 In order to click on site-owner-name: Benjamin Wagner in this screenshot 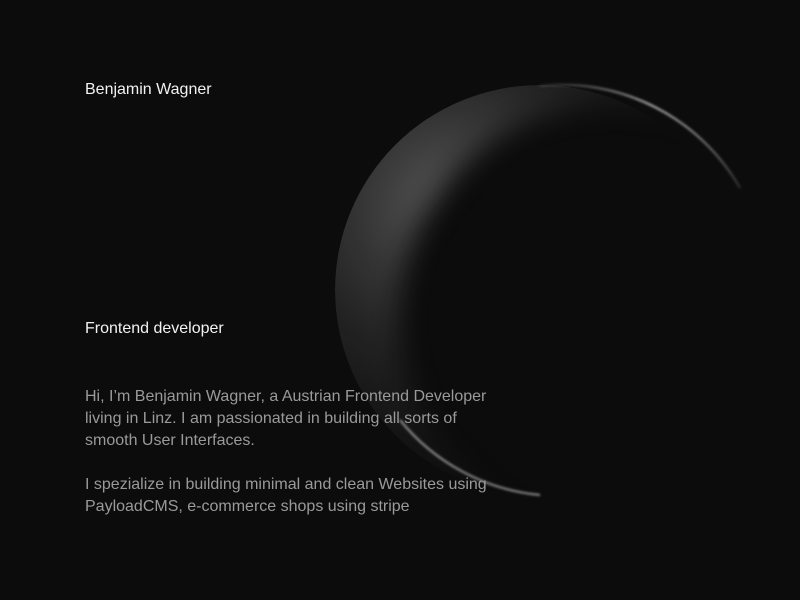, I will do `click(148, 89)`.